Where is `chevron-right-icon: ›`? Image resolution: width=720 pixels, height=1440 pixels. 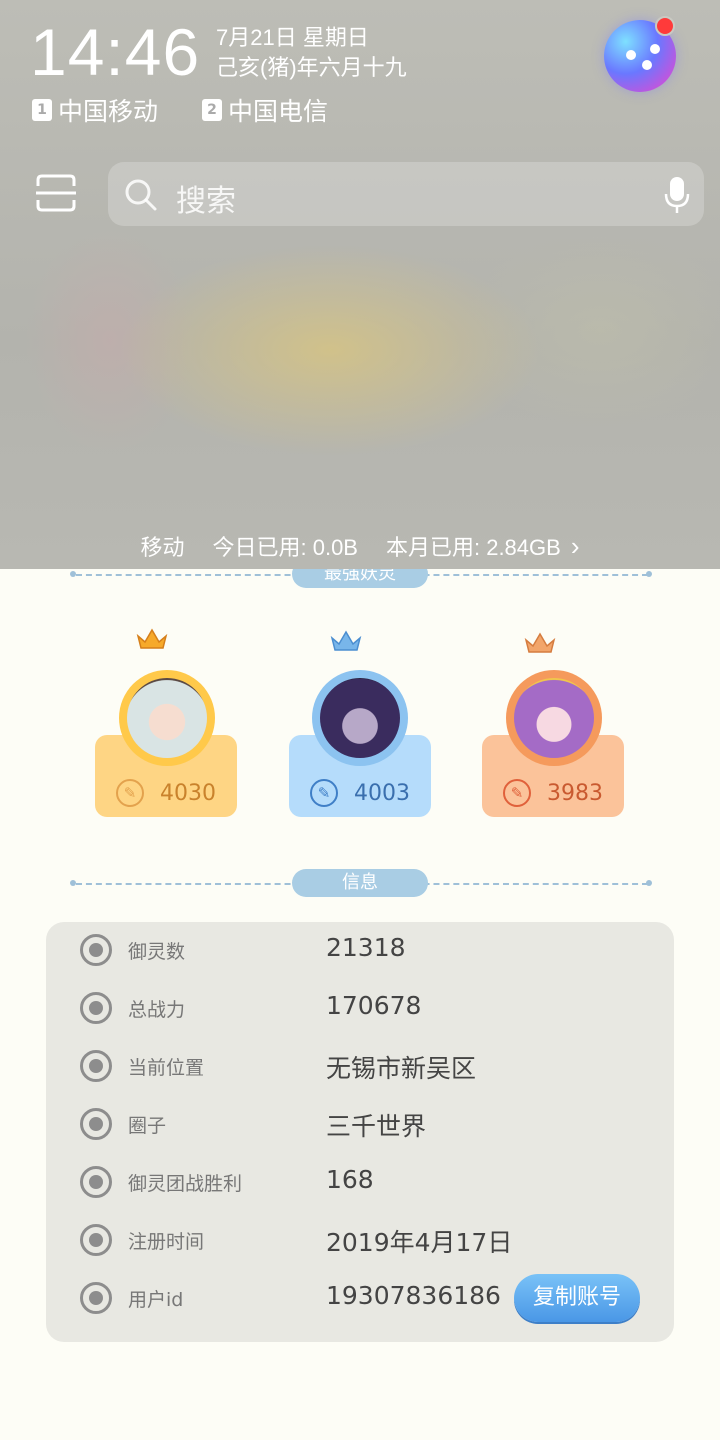
chevron-right-icon: › is located at coordinates (575, 545).